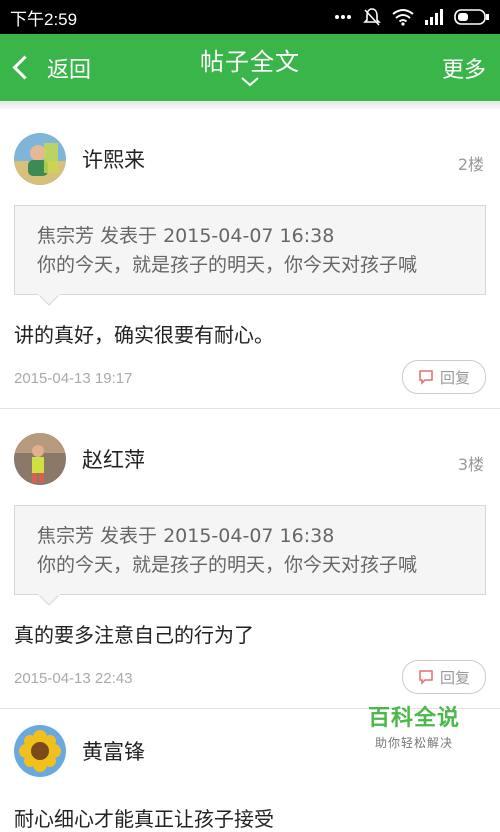 The width and height of the screenshot is (500, 832). I want to click on post-footer: 2015-04-13 22:43 回复, so click(250, 678).